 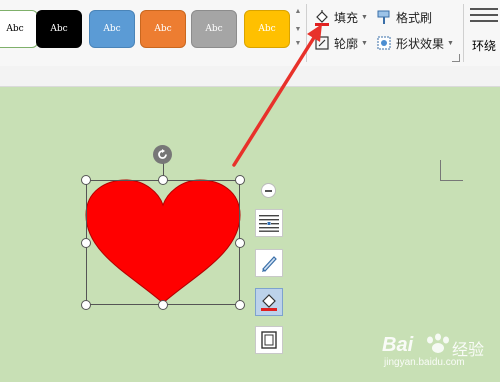 What do you see at coordinates (456, 58) in the screenshot?
I see `group-launcher-icon` at bounding box center [456, 58].